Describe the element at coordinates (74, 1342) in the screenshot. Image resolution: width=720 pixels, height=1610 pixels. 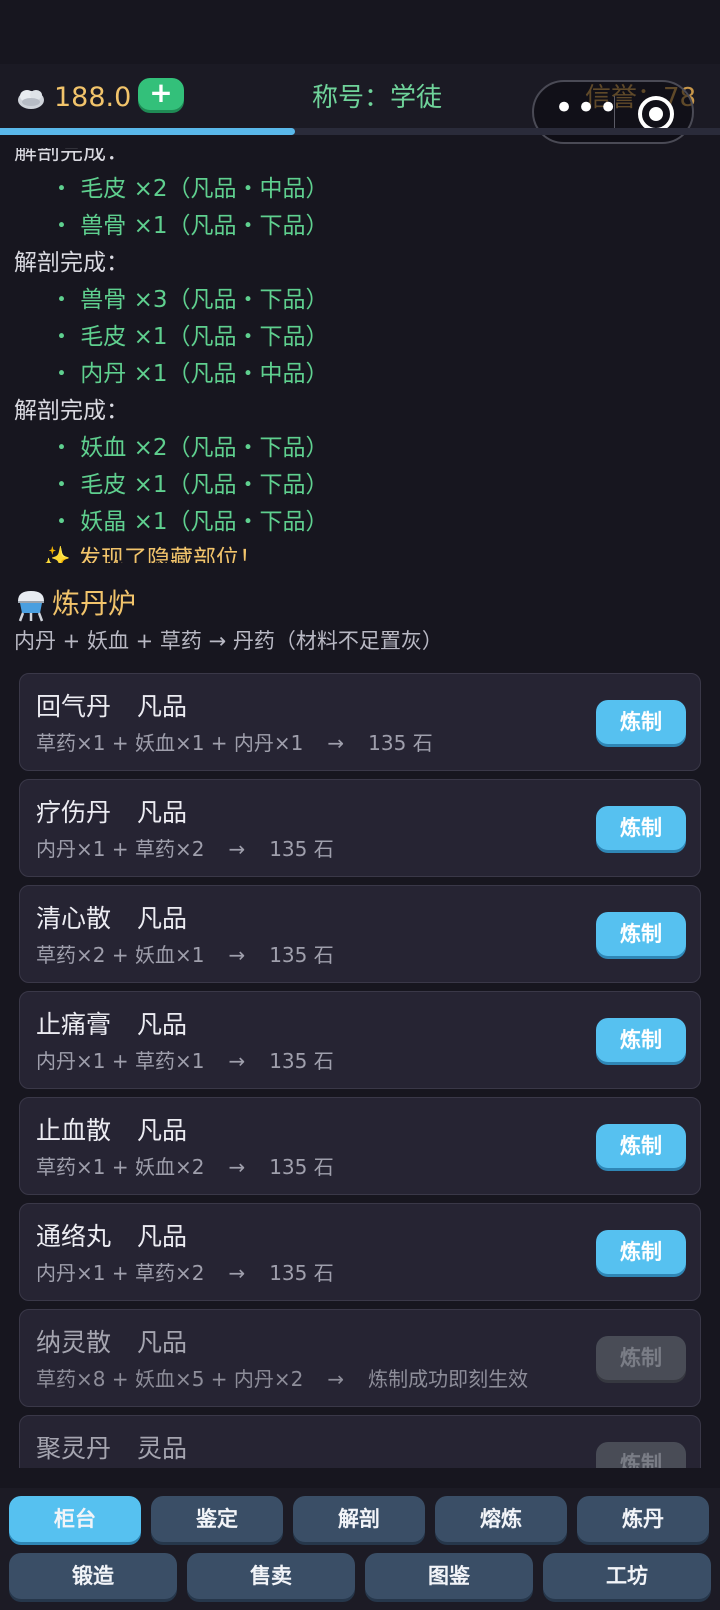
I see `recipe-title: 纳灵散` at that location.